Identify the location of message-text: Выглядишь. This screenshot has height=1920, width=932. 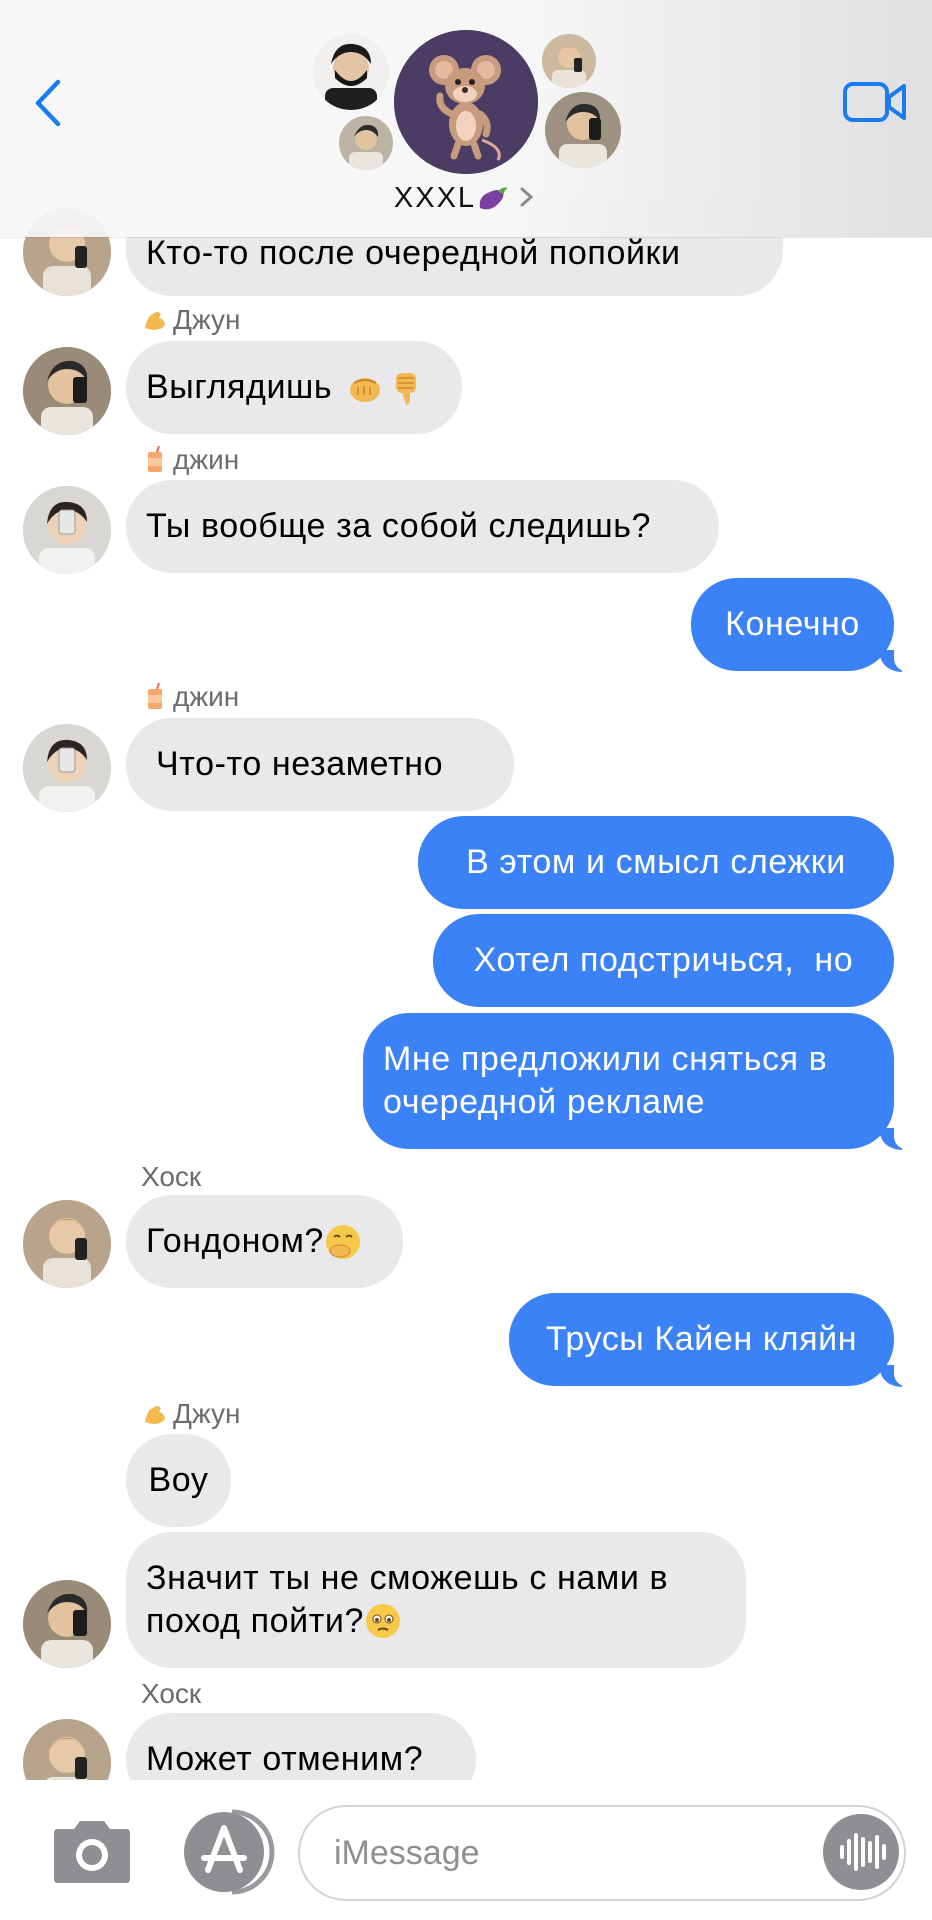
(239, 387).